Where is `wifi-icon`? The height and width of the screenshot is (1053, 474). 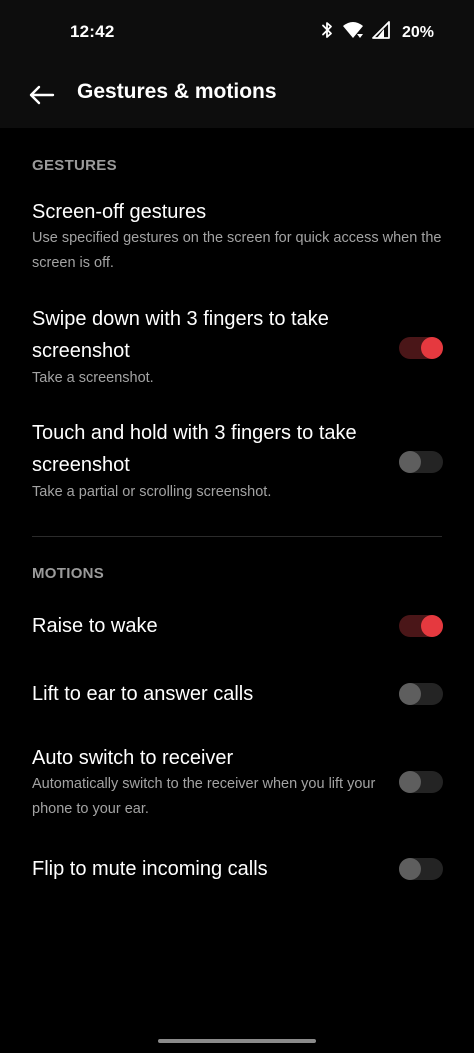 wifi-icon is located at coordinates (353, 32).